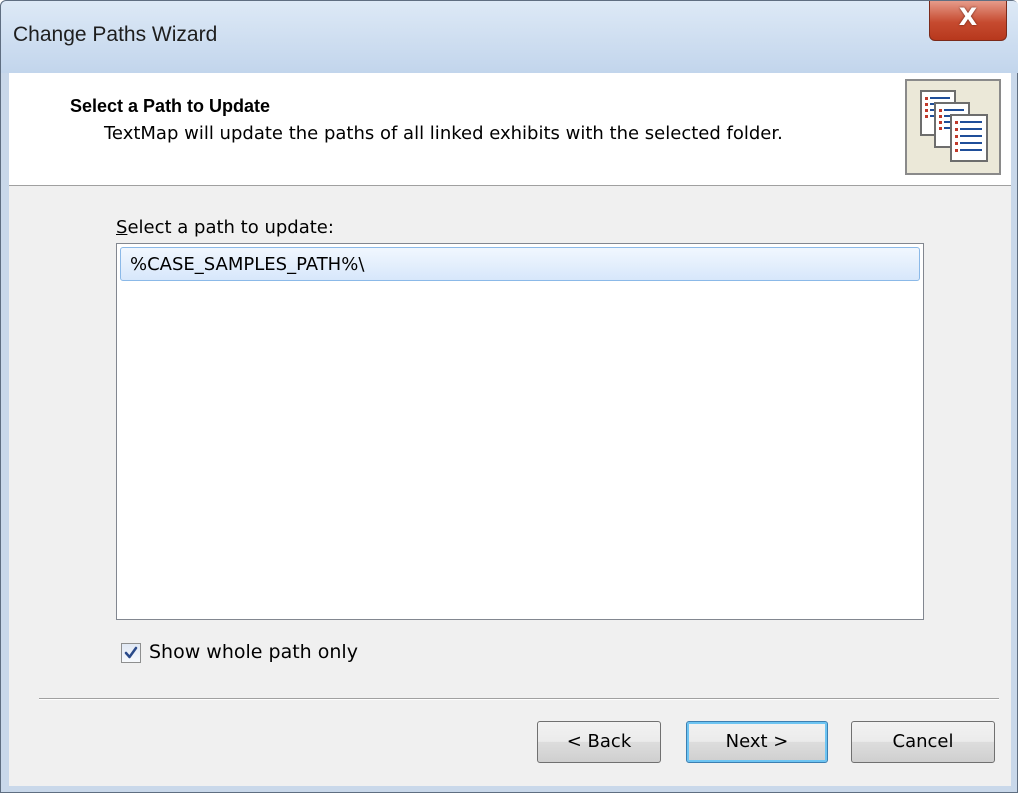 This screenshot has height=793, width=1018. I want to click on title-bar: Change Paths Wizard X, so click(509, 37).